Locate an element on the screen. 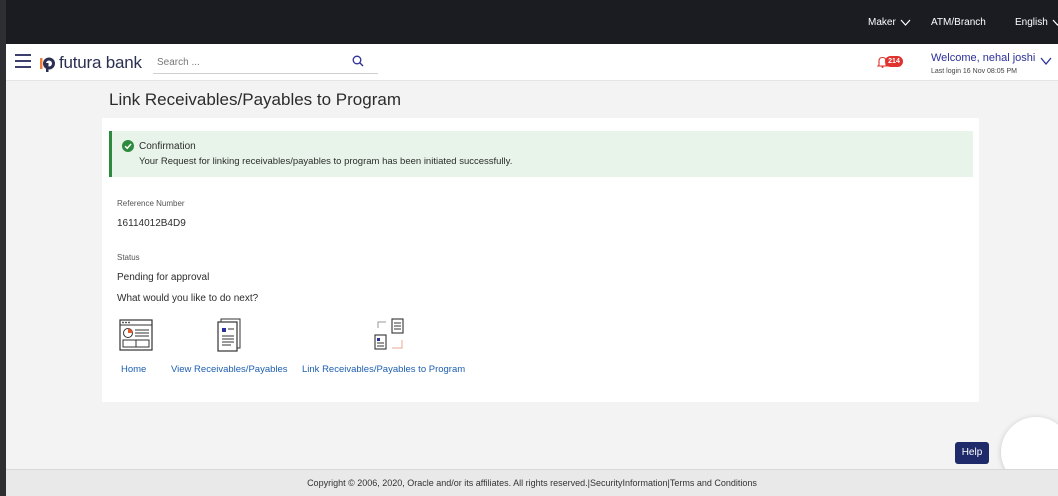  link-receivables-action-button is located at coordinates (390, 337).